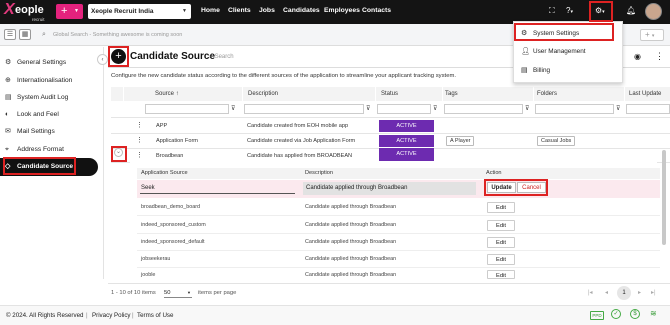 This screenshot has width=670, height=325. I want to click on current-page: 1, so click(624, 293).